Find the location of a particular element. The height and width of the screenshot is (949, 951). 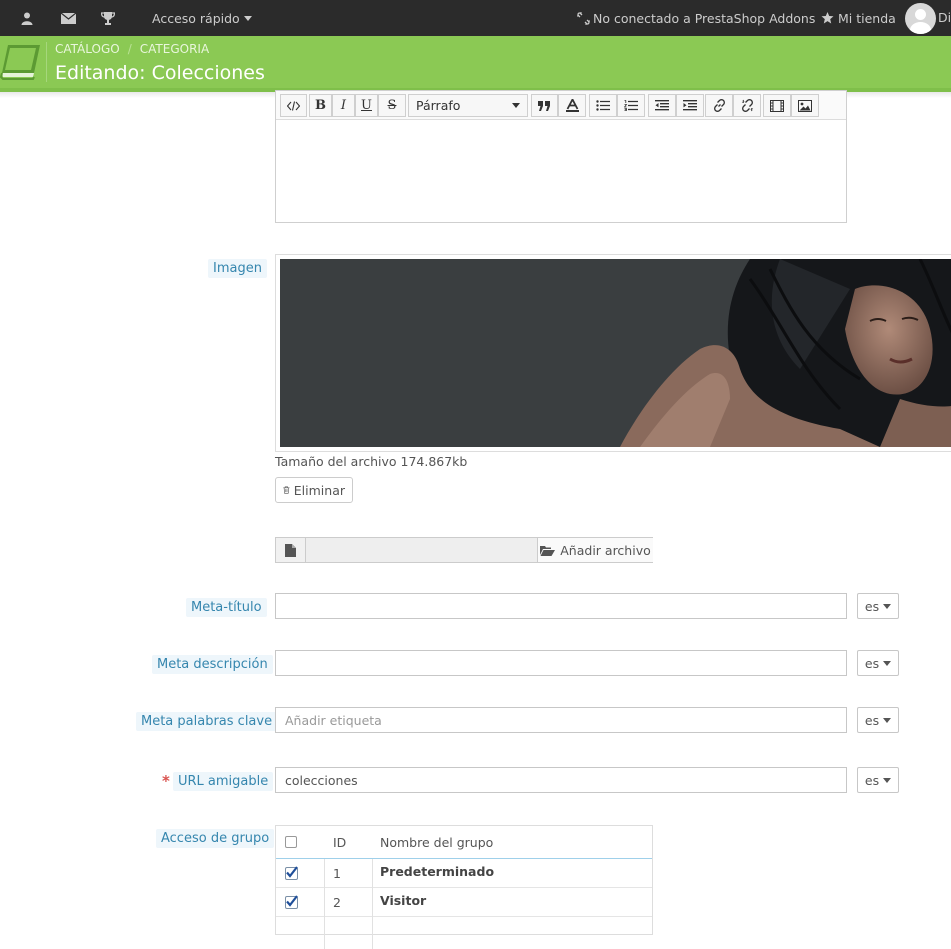

strikethrough-button: S is located at coordinates (392, 105).